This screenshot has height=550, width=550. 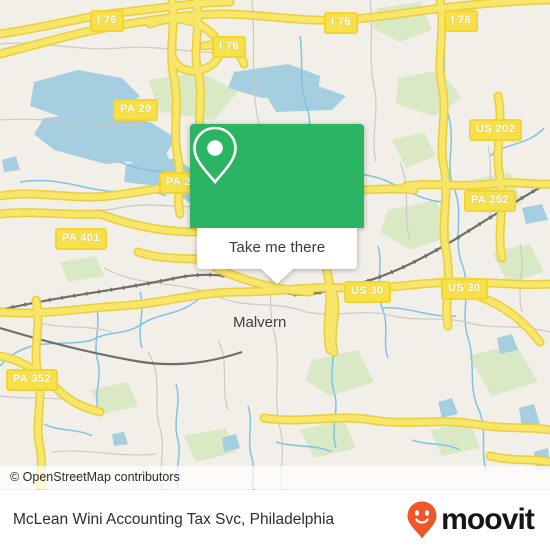 What do you see at coordinates (277, 247) in the screenshot?
I see `take-me-there-label: Take me there` at bounding box center [277, 247].